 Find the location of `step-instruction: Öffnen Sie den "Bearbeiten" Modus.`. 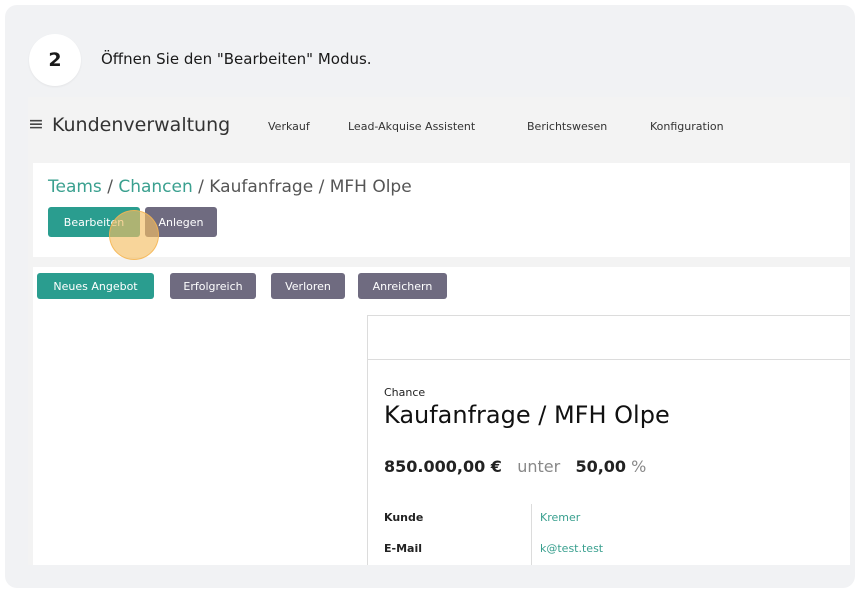

step-instruction: Öffnen Sie den "Bearbeiten" Modus. is located at coordinates (236, 59).